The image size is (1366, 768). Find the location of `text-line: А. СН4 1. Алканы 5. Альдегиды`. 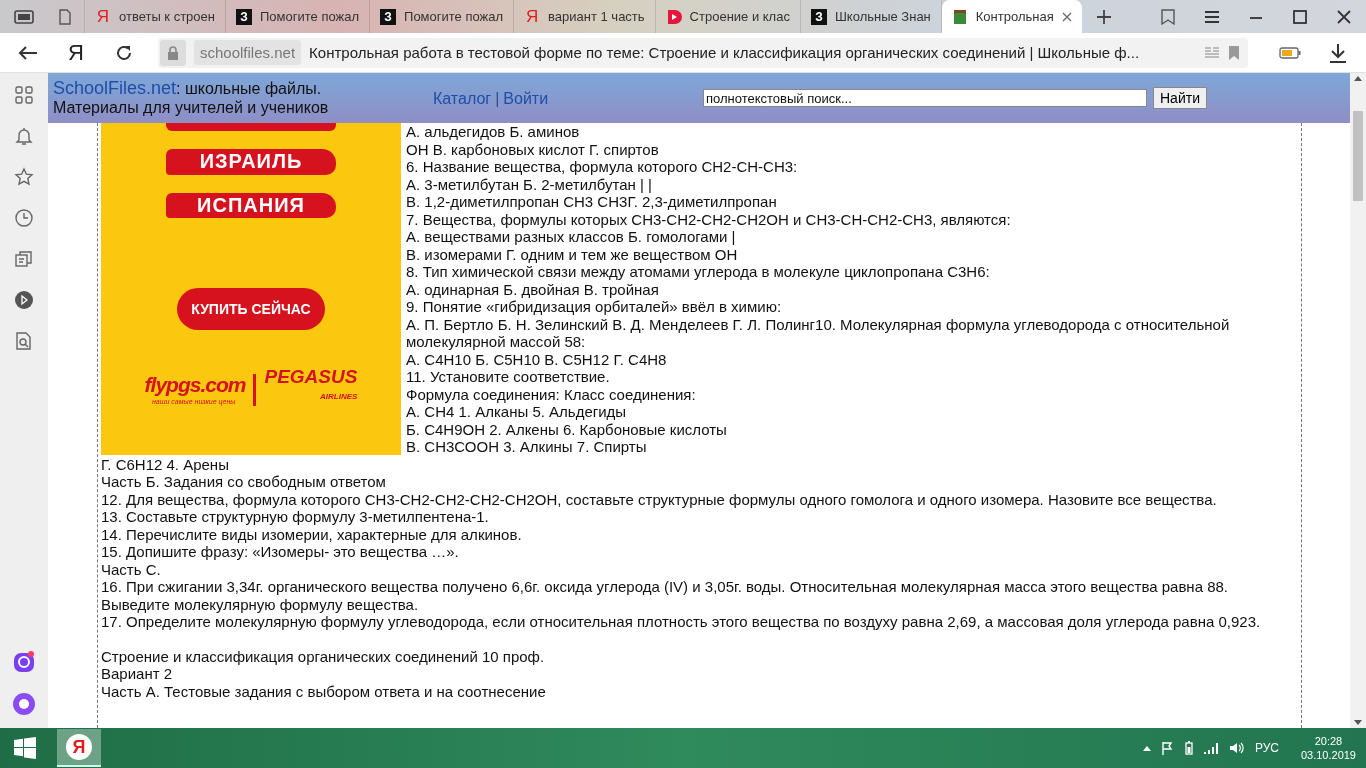

text-line: А. СН4 1. Алканы 5. Альдегиды is located at coordinates (517, 412).